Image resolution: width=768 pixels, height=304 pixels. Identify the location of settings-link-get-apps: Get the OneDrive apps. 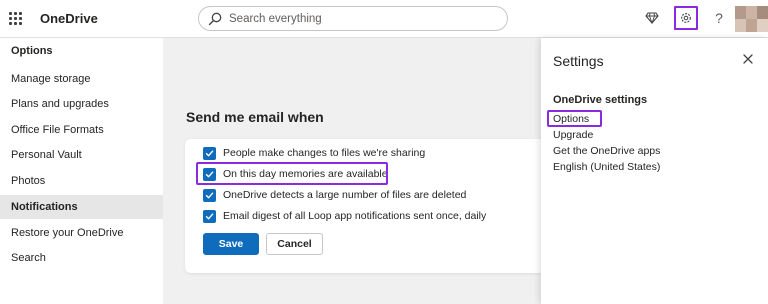
(606, 151).